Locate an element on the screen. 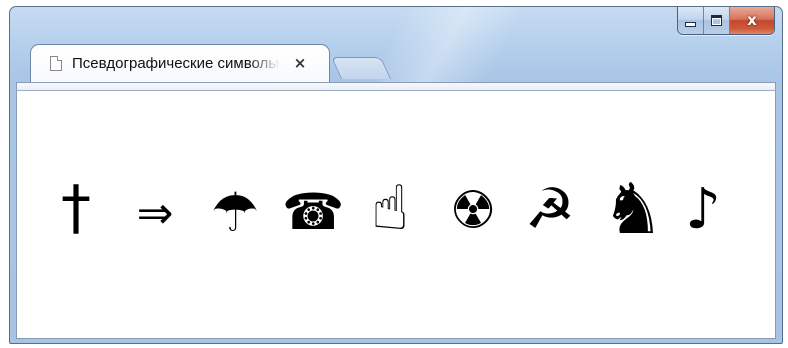 The height and width of the screenshot is (348, 788). umbrella-symbol: ☂ is located at coordinates (235, 212).